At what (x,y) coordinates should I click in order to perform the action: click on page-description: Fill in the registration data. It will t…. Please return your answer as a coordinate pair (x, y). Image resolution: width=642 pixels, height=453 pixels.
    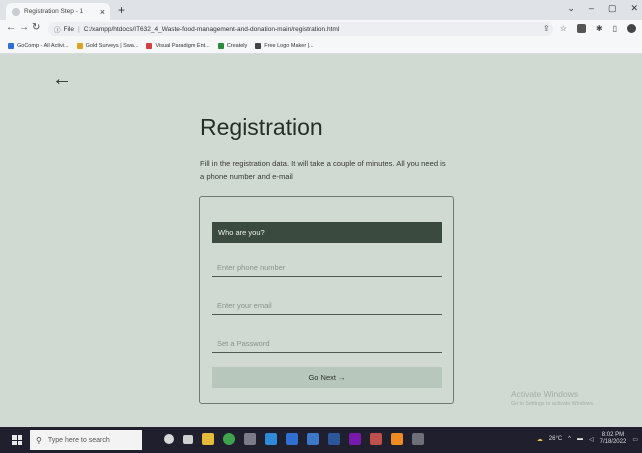
    Looking at the image, I should click on (323, 170).